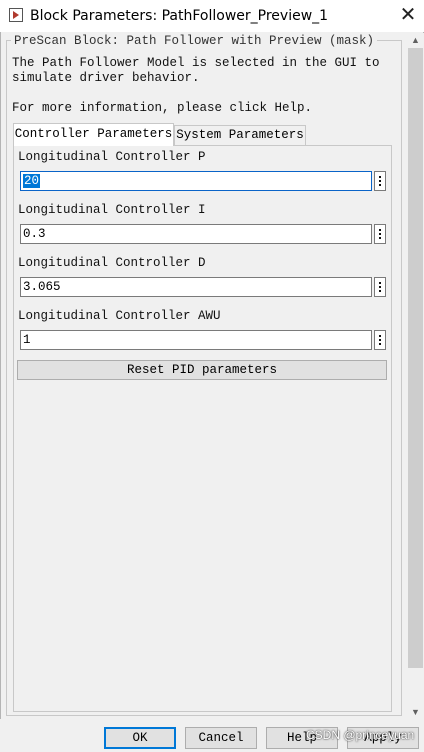  I want to click on param-label-awu: Longitudinal Controller AWU, so click(119, 316).